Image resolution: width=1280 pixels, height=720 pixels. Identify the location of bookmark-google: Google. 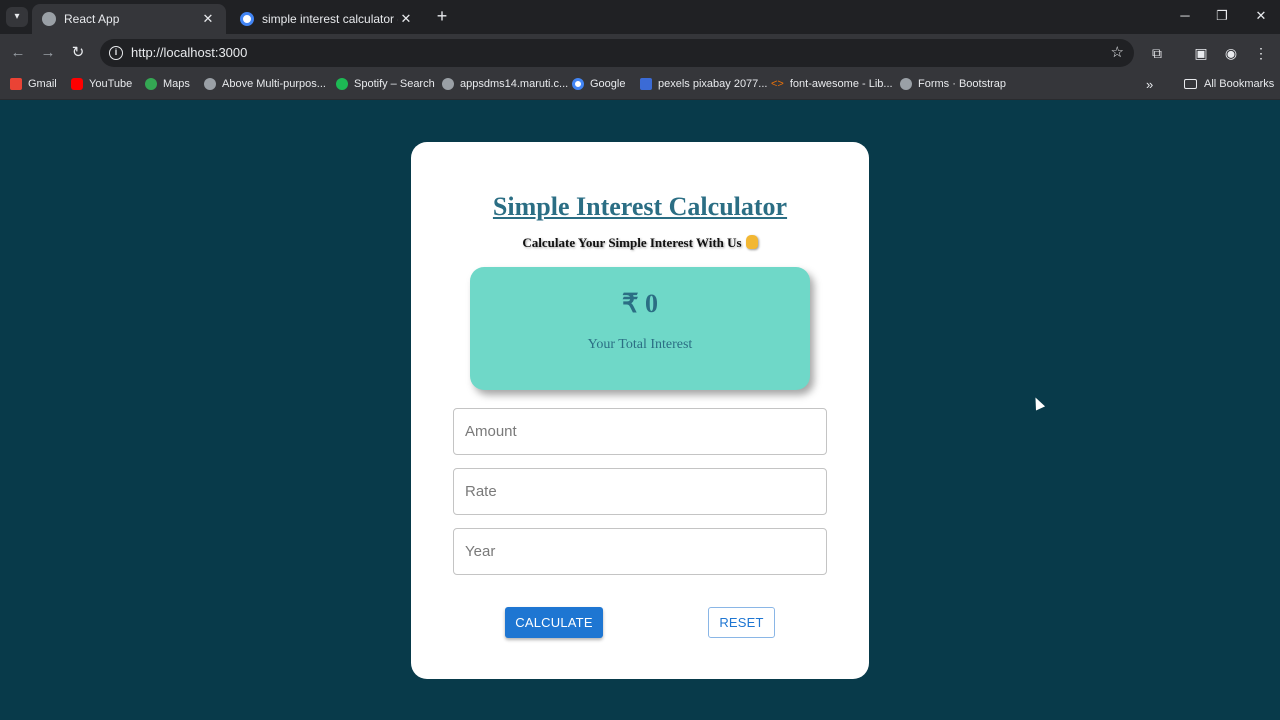
(598, 84).